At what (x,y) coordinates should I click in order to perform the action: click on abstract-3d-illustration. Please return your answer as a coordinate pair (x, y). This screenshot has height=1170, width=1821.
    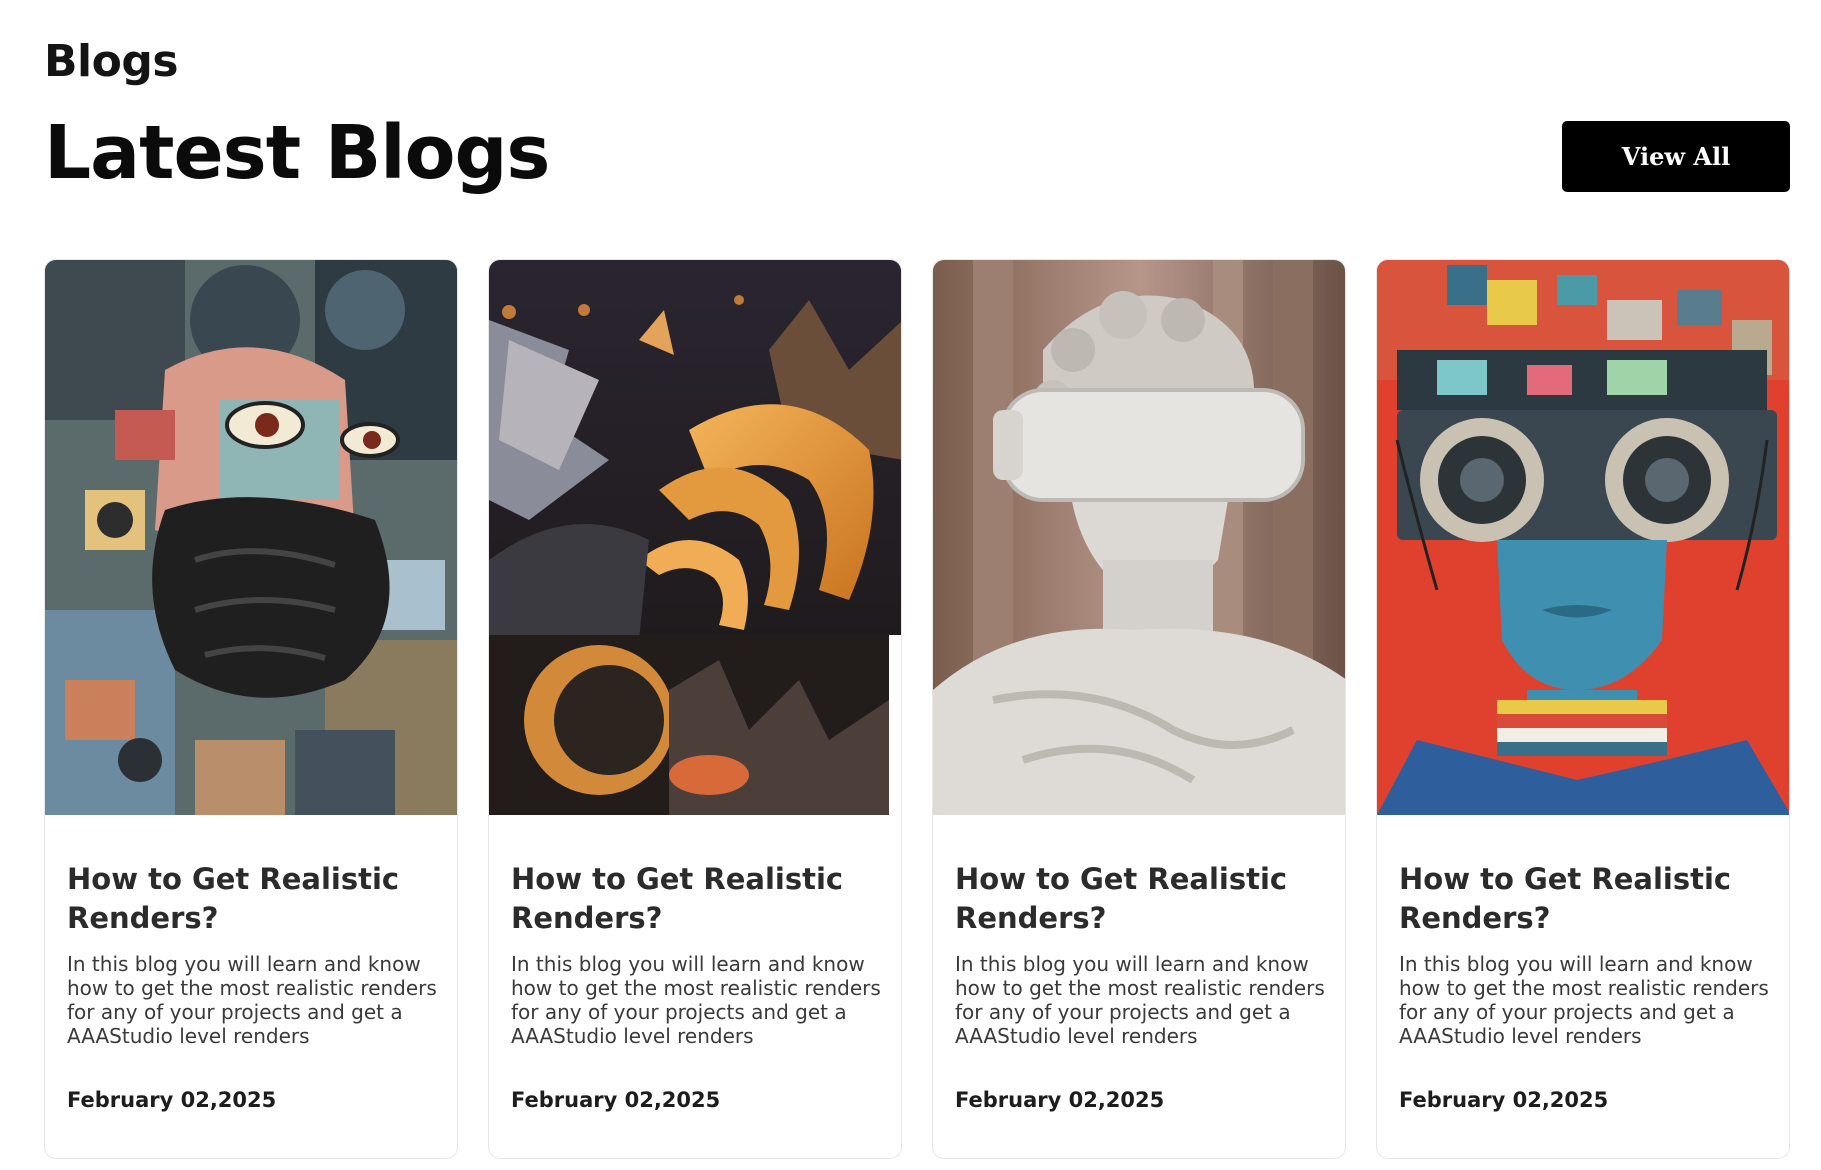
    Looking at the image, I should click on (695, 537).